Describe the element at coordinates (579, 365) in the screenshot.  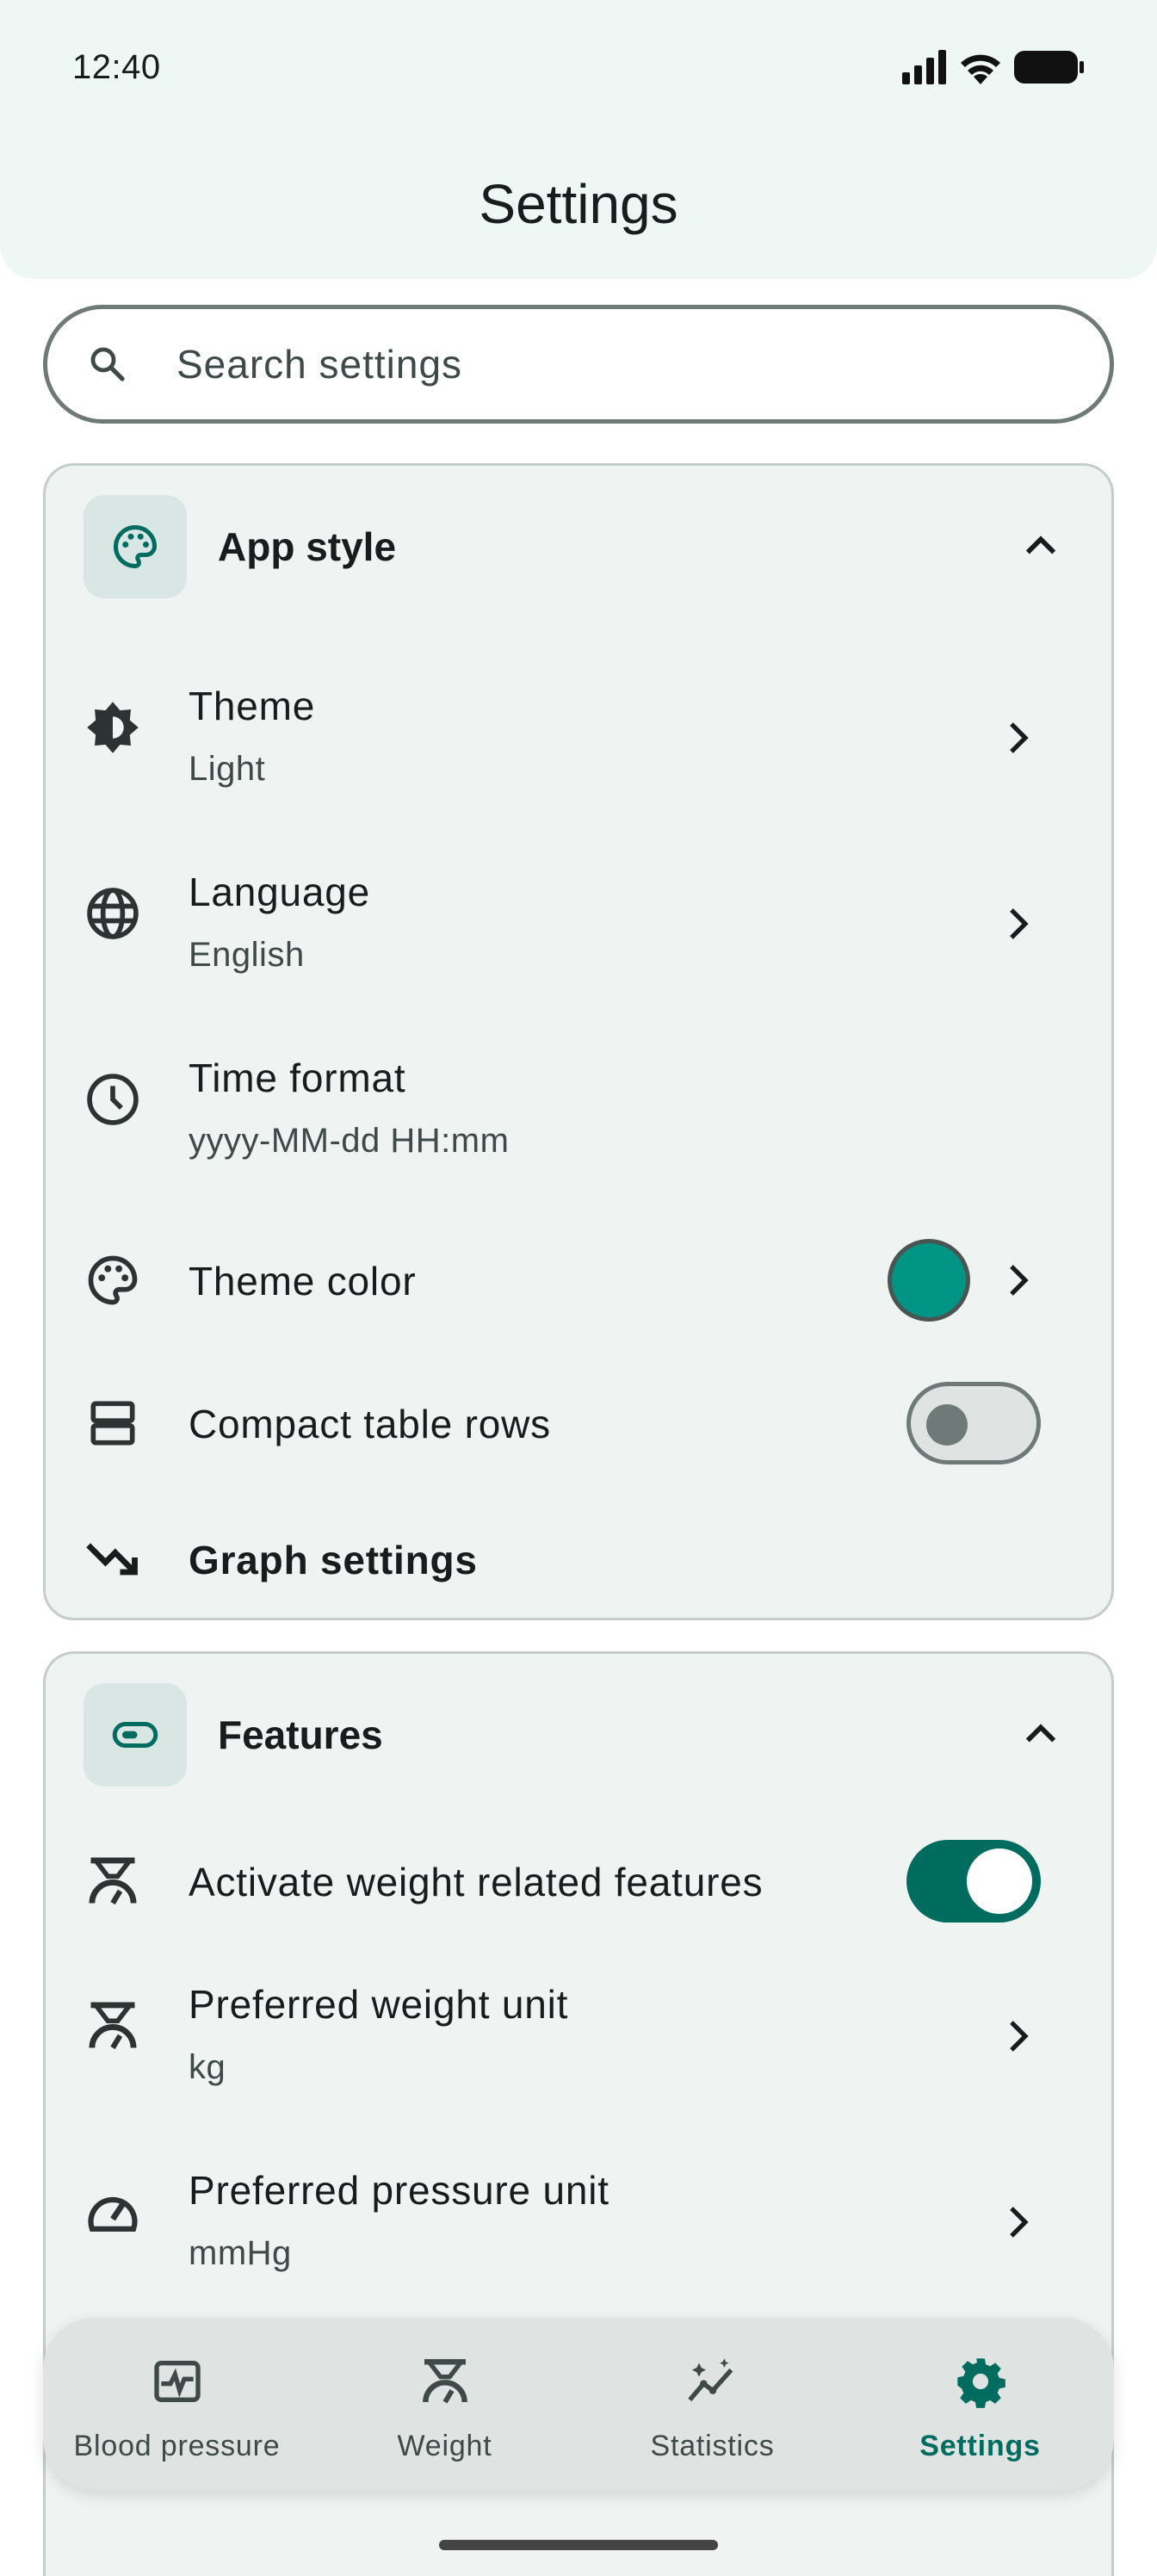
I see `search-input: Search settings` at that location.